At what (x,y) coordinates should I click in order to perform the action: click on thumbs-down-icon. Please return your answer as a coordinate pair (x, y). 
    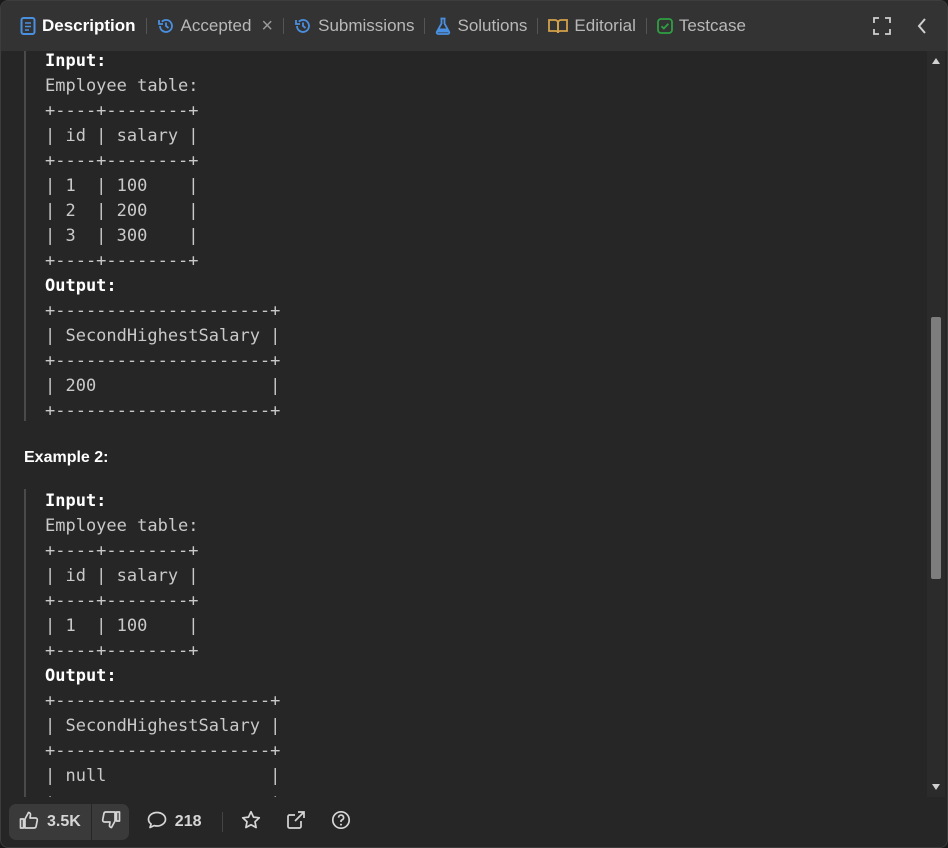
    Looking at the image, I should click on (111, 822).